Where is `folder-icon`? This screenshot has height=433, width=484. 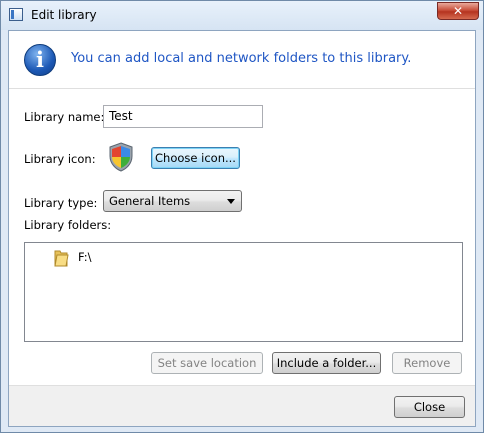 folder-icon is located at coordinates (61, 258).